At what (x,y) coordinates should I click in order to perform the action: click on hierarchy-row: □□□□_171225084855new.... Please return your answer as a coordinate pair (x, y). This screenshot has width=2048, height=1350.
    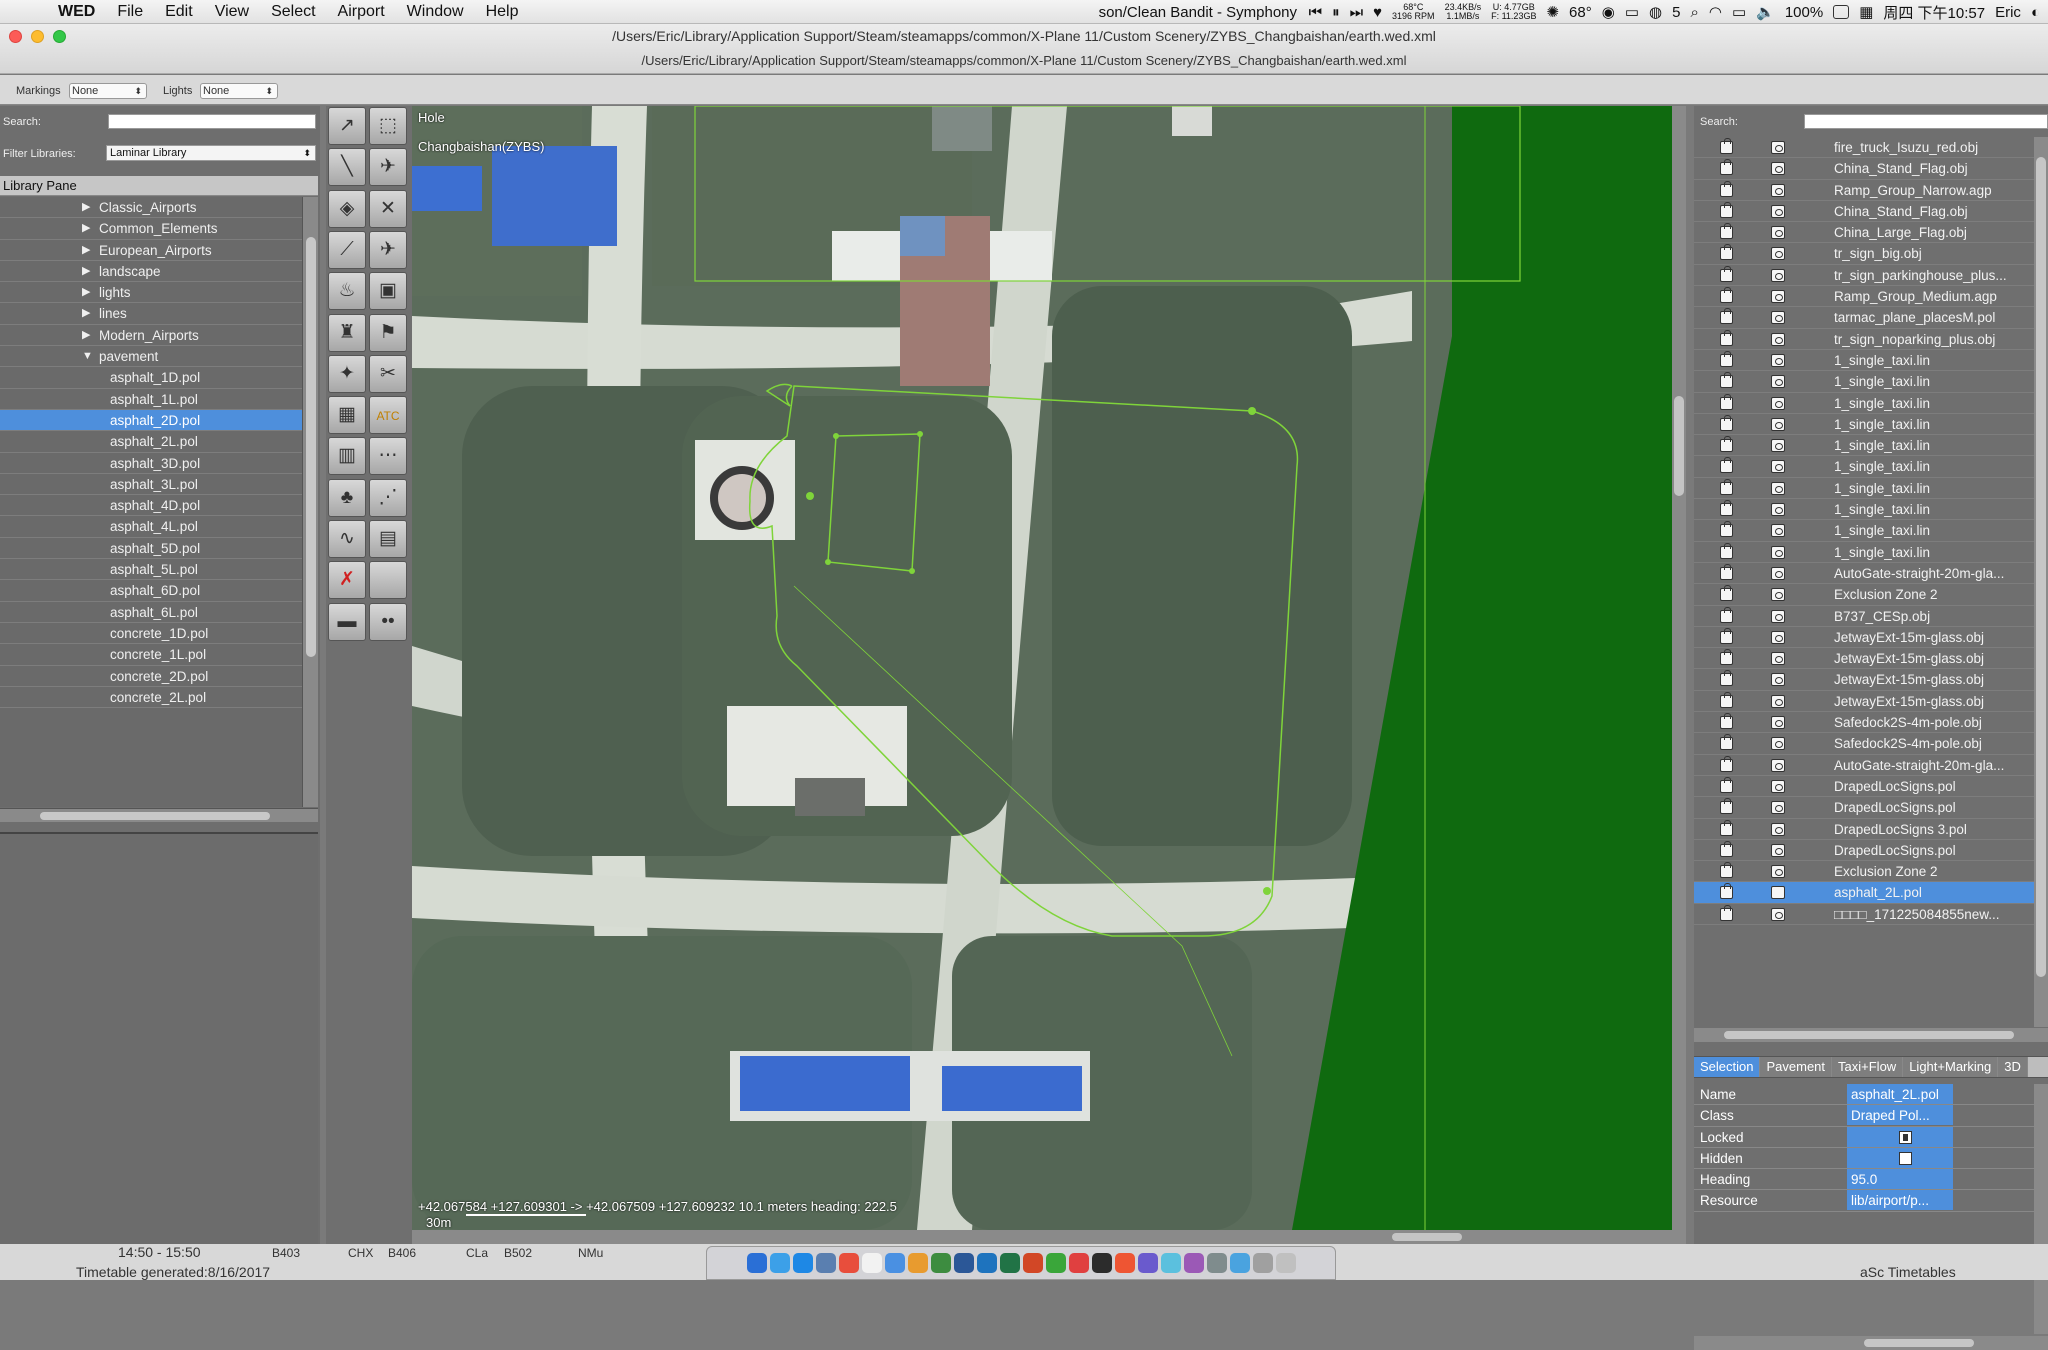
    Looking at the image, I should click on (1864, 914).